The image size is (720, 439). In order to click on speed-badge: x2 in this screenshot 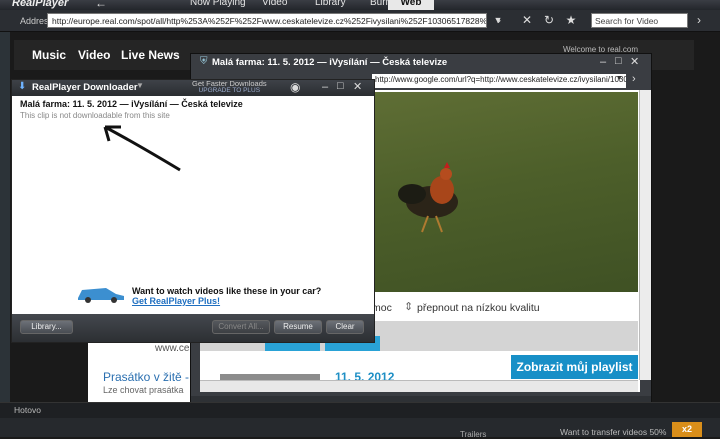, I will do `click(687, 429)`.